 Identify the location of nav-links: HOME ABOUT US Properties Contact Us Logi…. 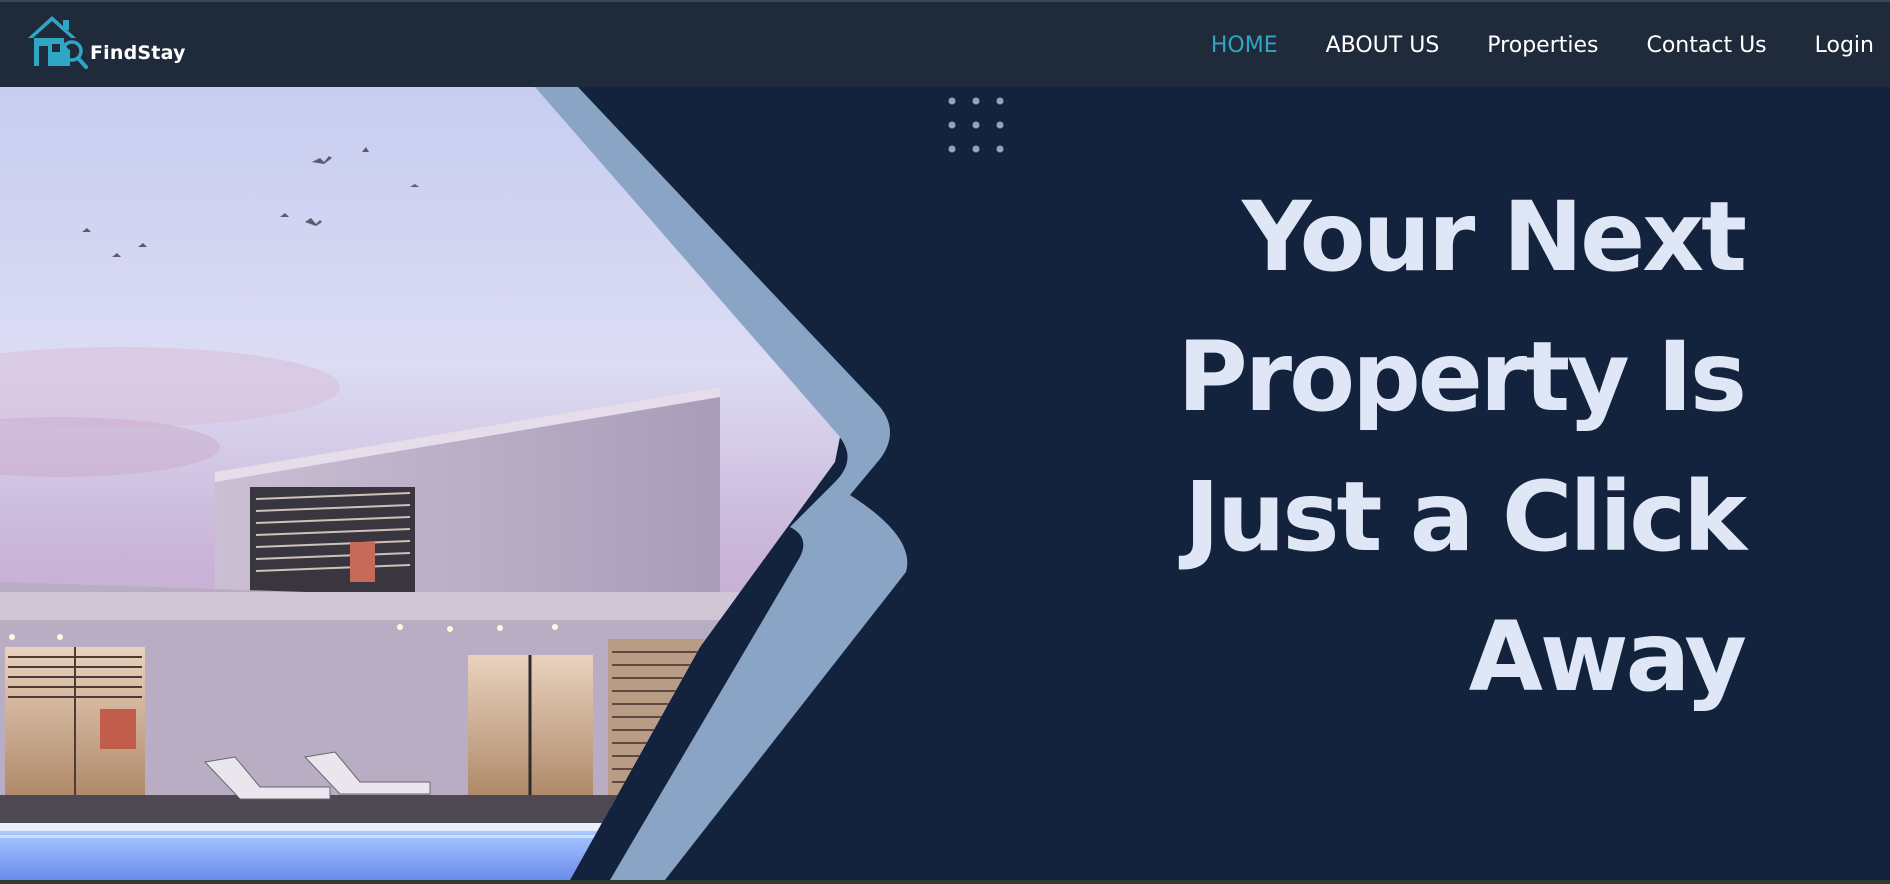
(1518, 45).